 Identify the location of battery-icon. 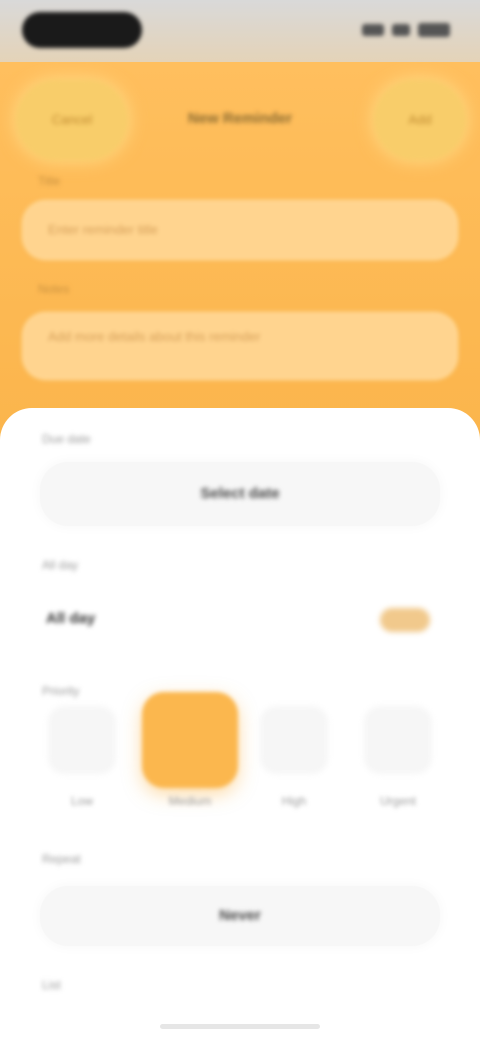
(434, 30).